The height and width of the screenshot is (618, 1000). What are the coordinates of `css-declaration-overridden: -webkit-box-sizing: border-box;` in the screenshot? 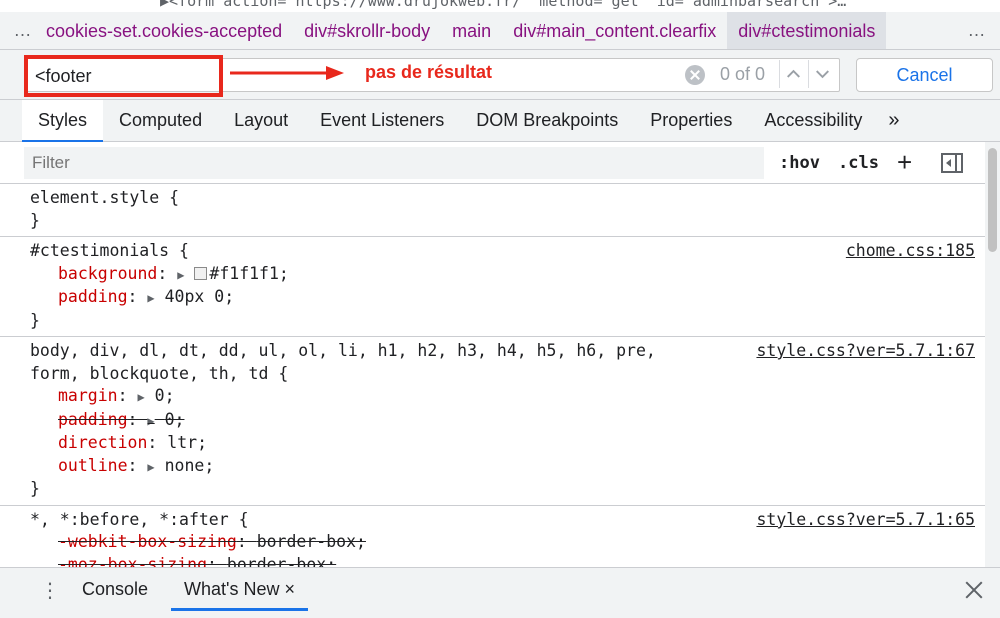 It's located at (507, 542).